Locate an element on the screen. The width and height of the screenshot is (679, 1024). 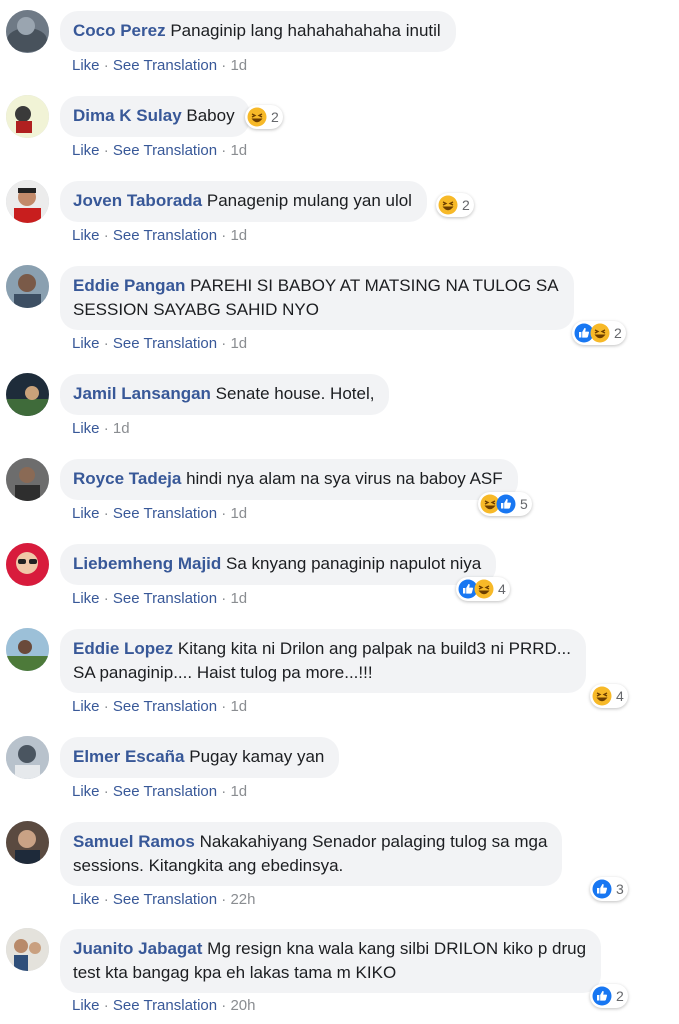
comment-author: Elmer Escaña is located at coordinates (129, 756).